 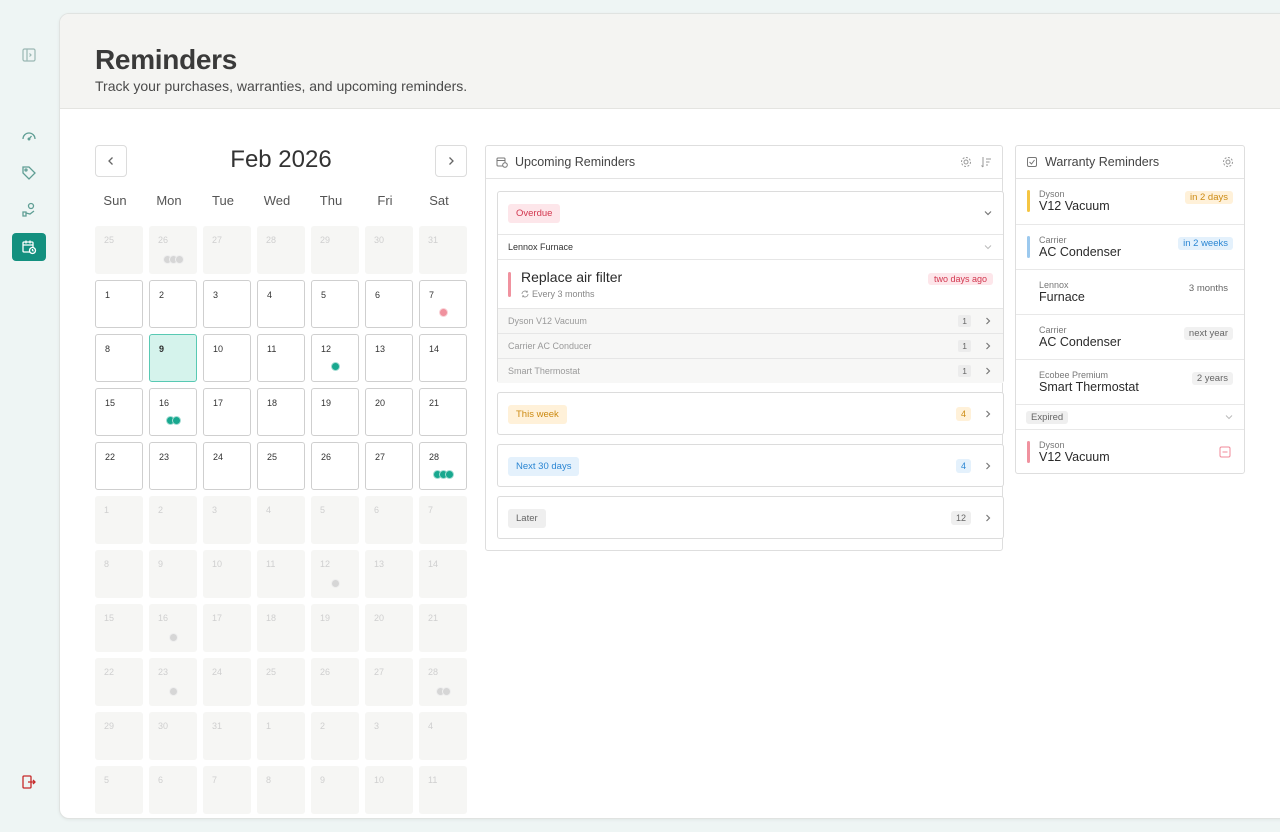 What do you see at coordinates (173, 358) in the screenshot?
I see `calendar-day-today: 9` at bounding box center [173, 358].